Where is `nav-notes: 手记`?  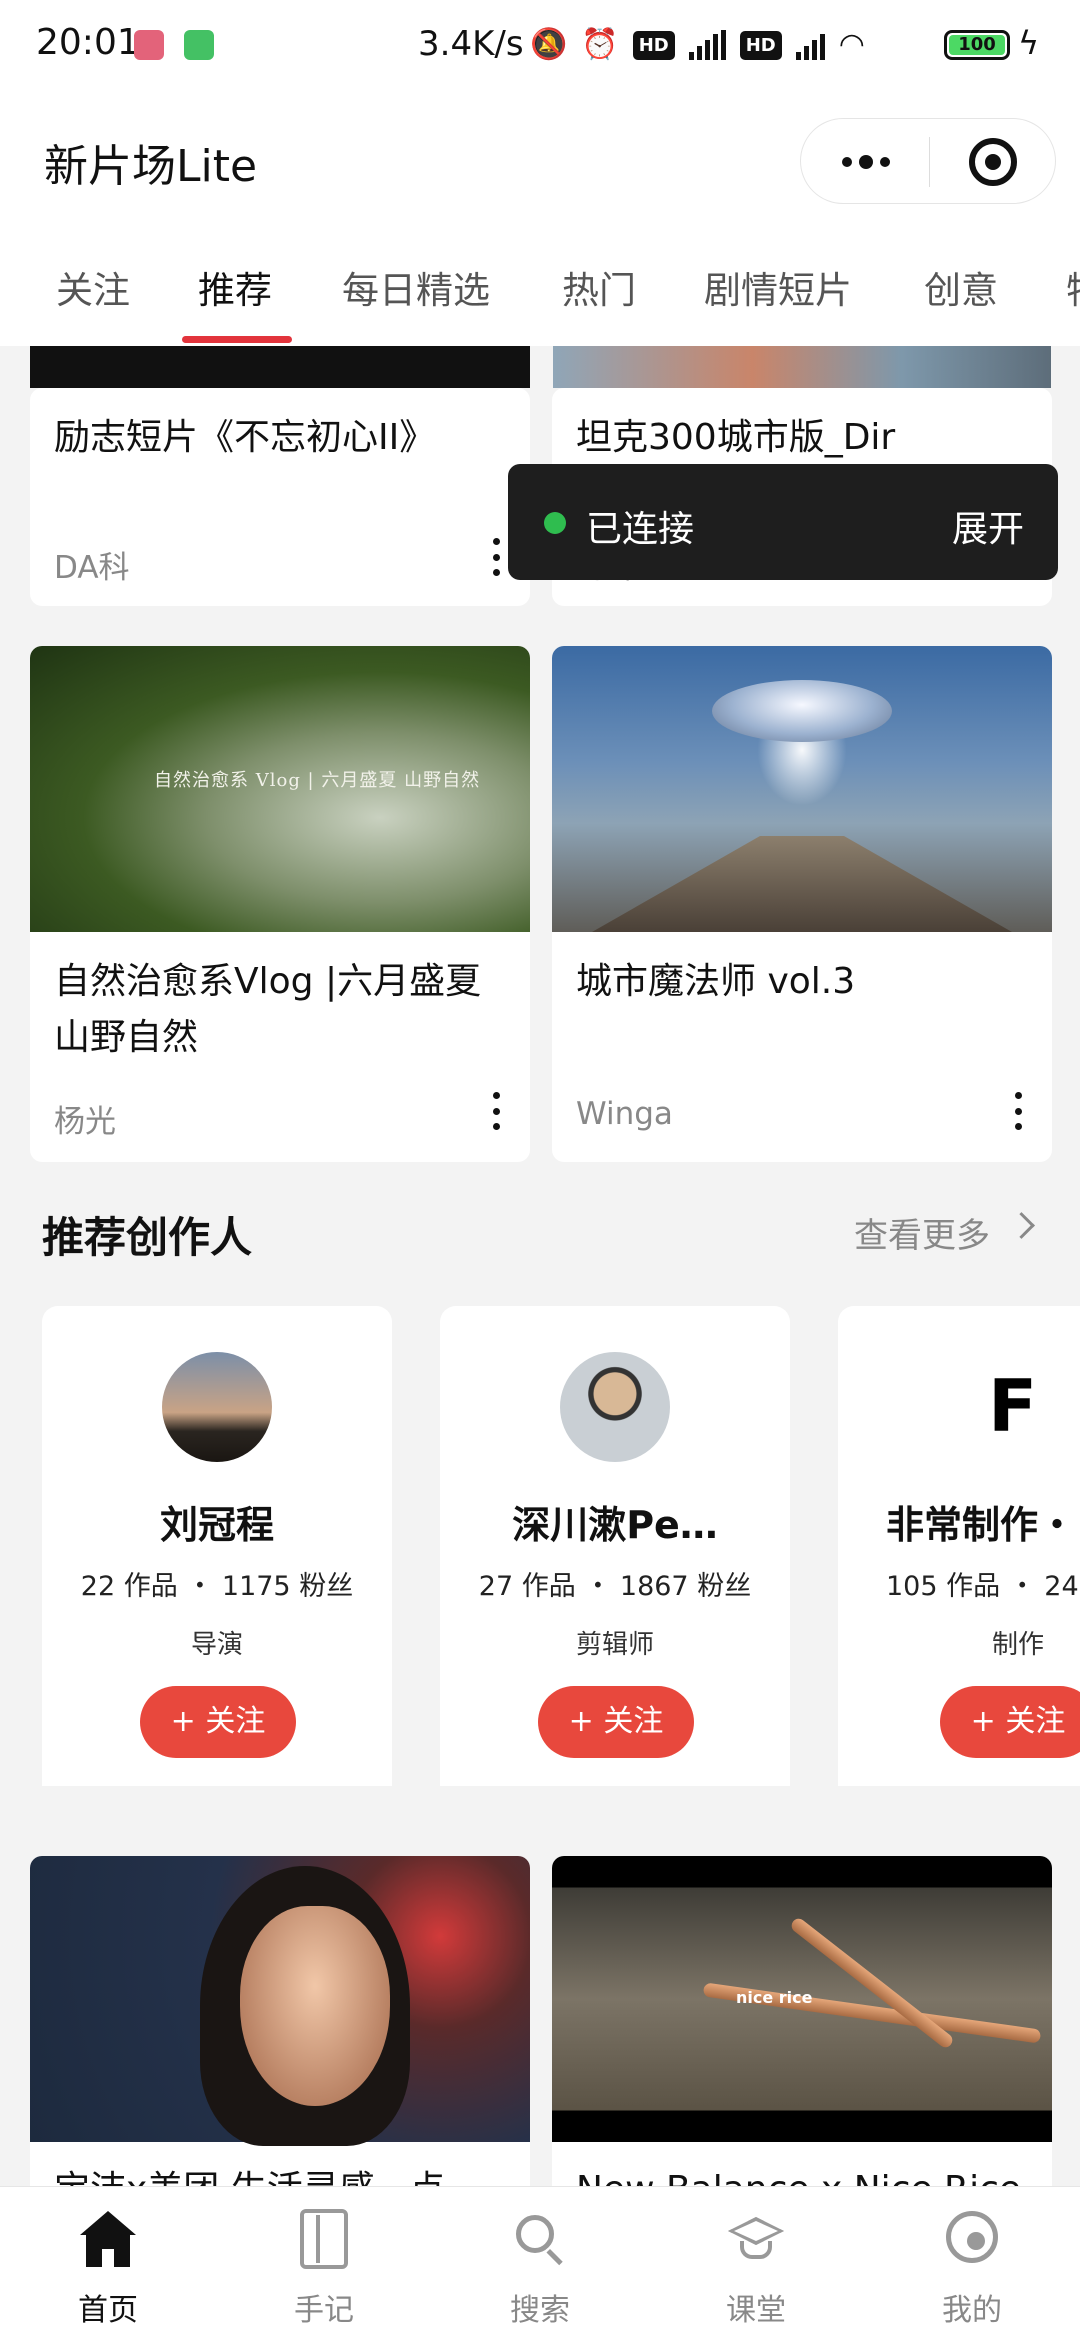
nav-notes: 手记 is located at coordinates (324, 2264).